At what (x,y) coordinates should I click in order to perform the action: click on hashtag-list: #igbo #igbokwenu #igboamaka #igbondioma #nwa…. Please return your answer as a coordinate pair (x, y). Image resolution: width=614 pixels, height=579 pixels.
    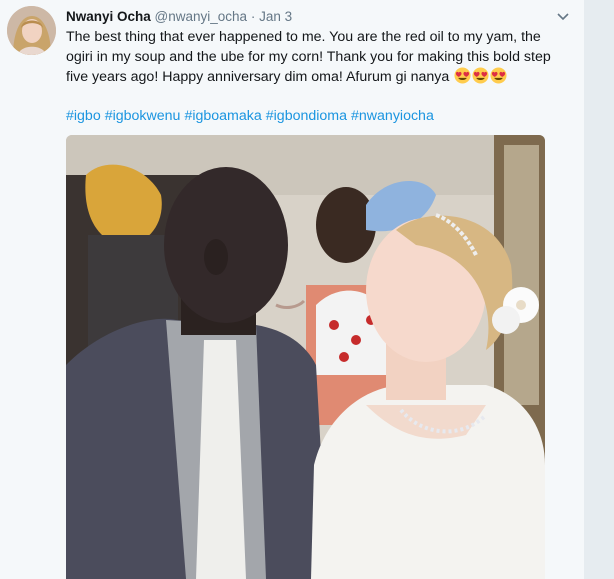
    Looking at the image, I should click on (252, 116).